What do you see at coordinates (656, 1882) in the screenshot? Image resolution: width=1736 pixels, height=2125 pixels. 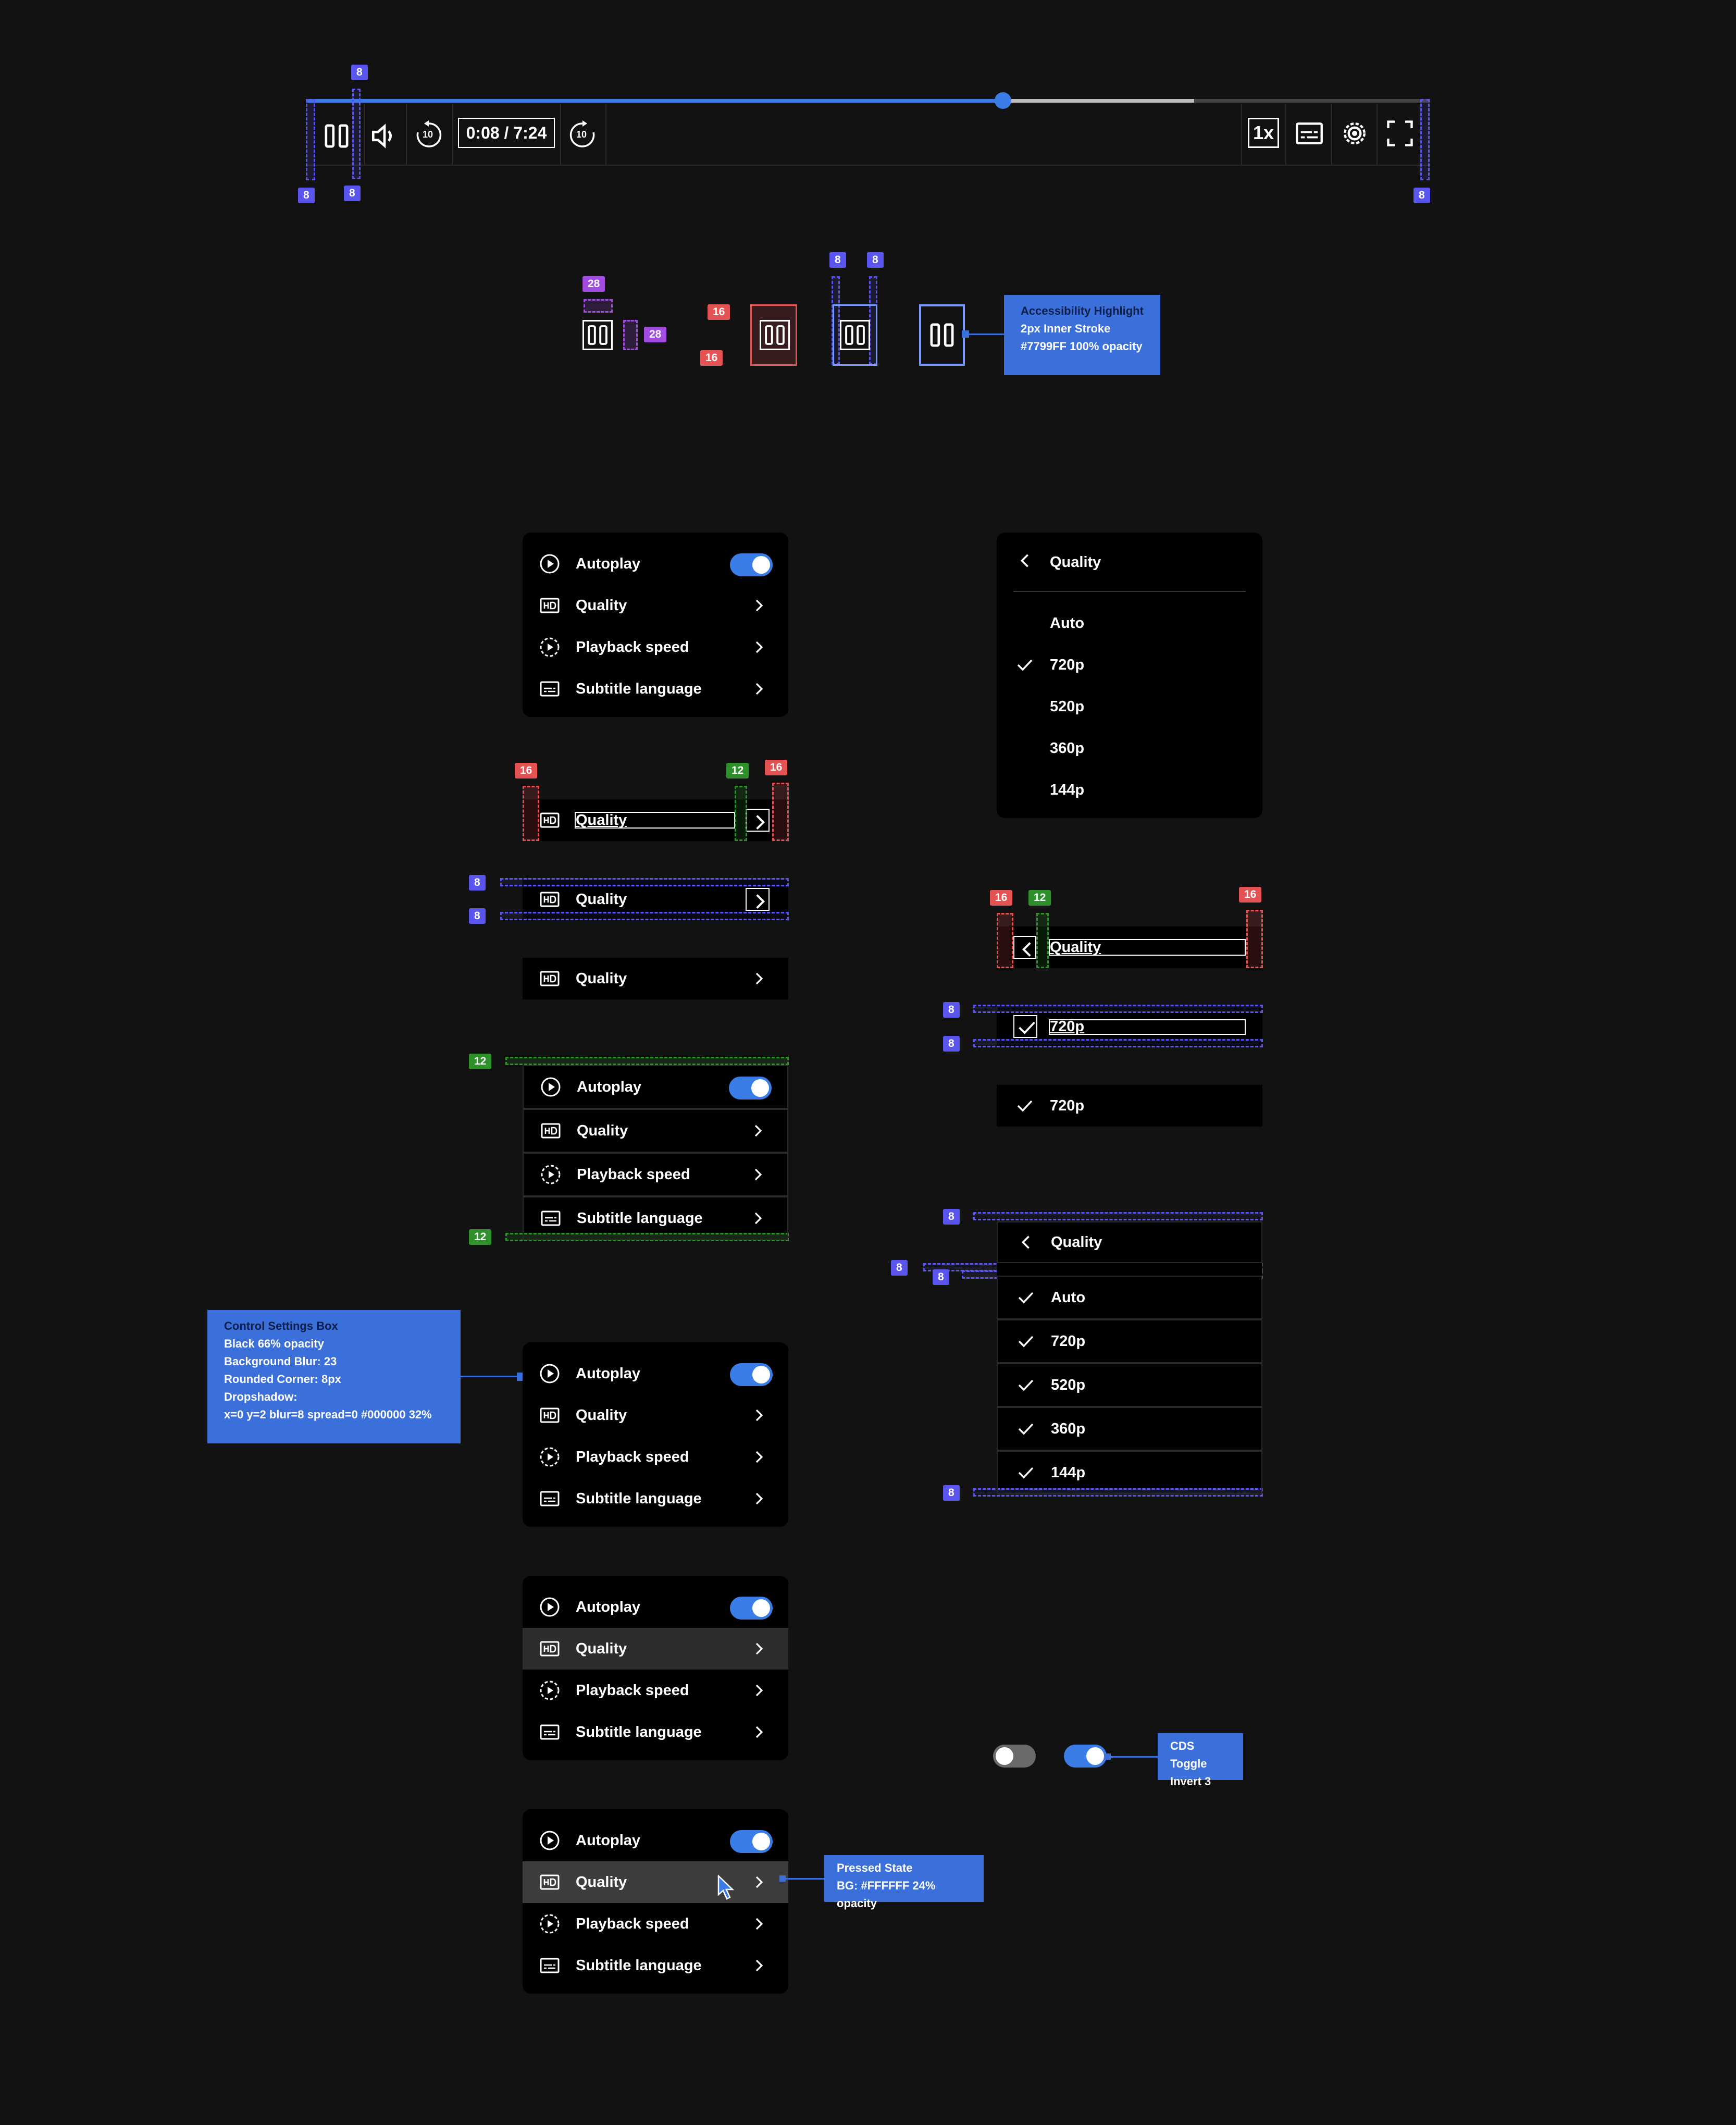 I see `menu-item-quality-pressed: Quality` at bounding box center [656, 1882].